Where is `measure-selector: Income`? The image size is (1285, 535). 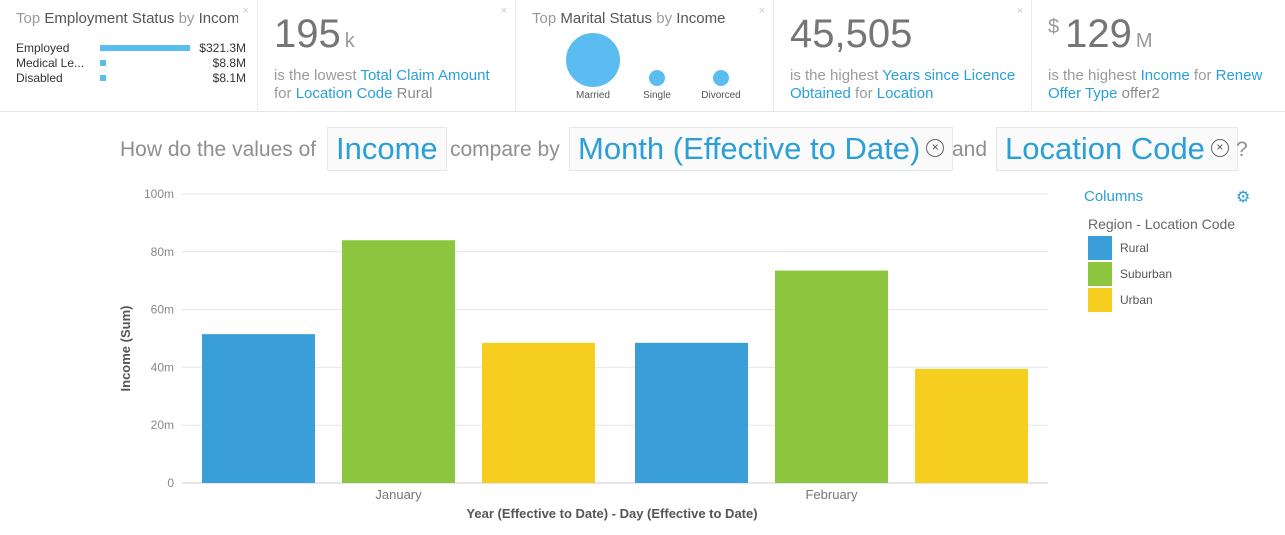
measure-selector: Income is located at coordinates (387, 149).